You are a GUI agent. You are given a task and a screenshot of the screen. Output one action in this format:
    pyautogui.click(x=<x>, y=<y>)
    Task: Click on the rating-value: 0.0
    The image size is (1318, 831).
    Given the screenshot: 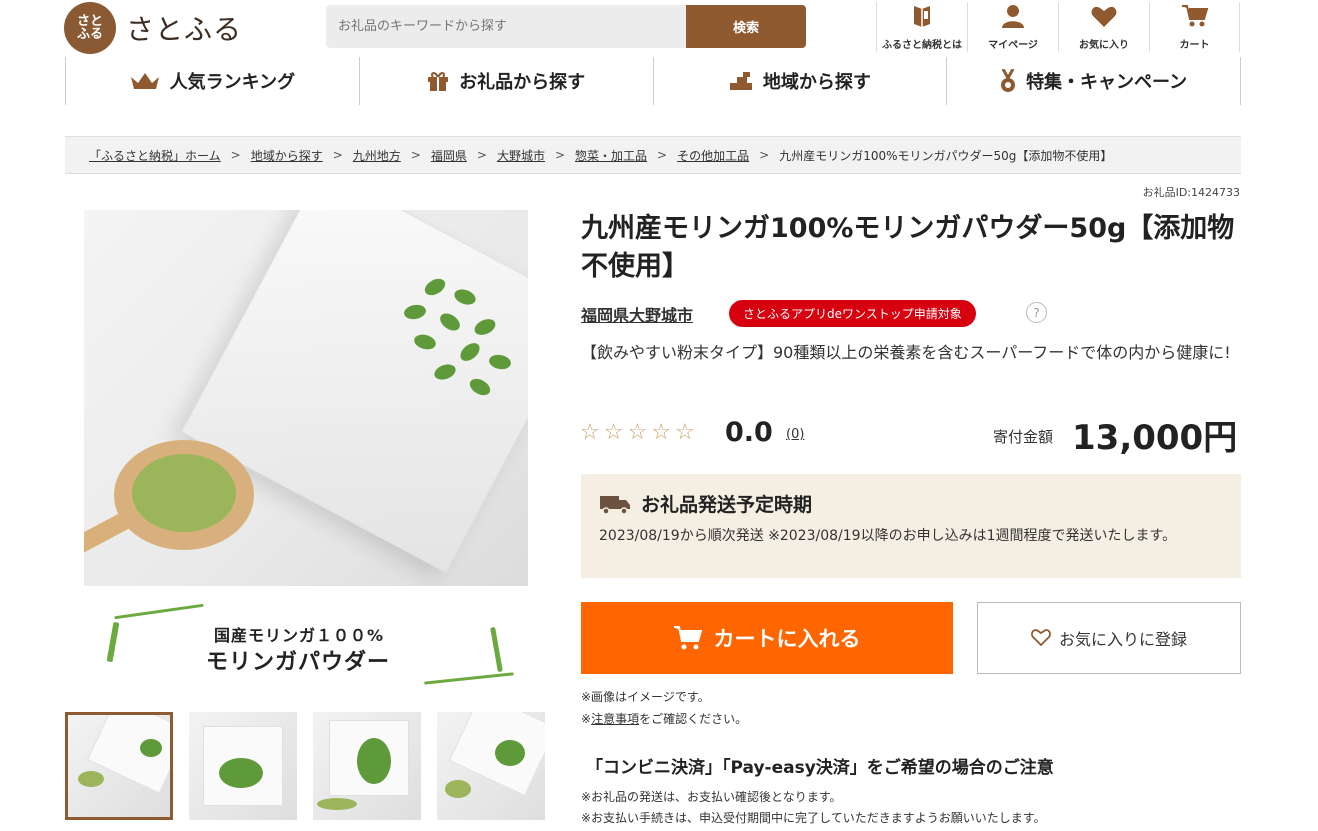 What is the action you would take?
    pyautogui.click(x=749, y=432)
    